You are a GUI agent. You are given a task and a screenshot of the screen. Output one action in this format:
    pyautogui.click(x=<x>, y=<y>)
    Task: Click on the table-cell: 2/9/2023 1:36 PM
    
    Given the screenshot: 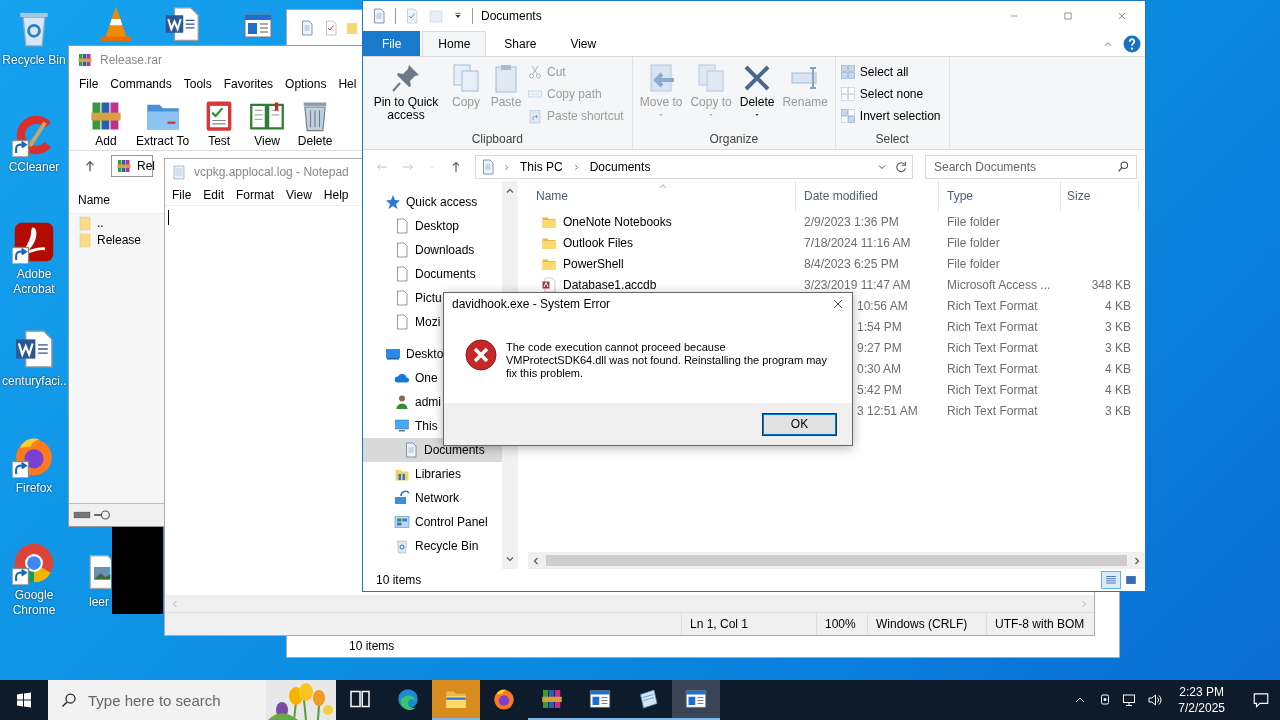 What is the action you would take?
    pyautogui.click(x=851, y=221)
    